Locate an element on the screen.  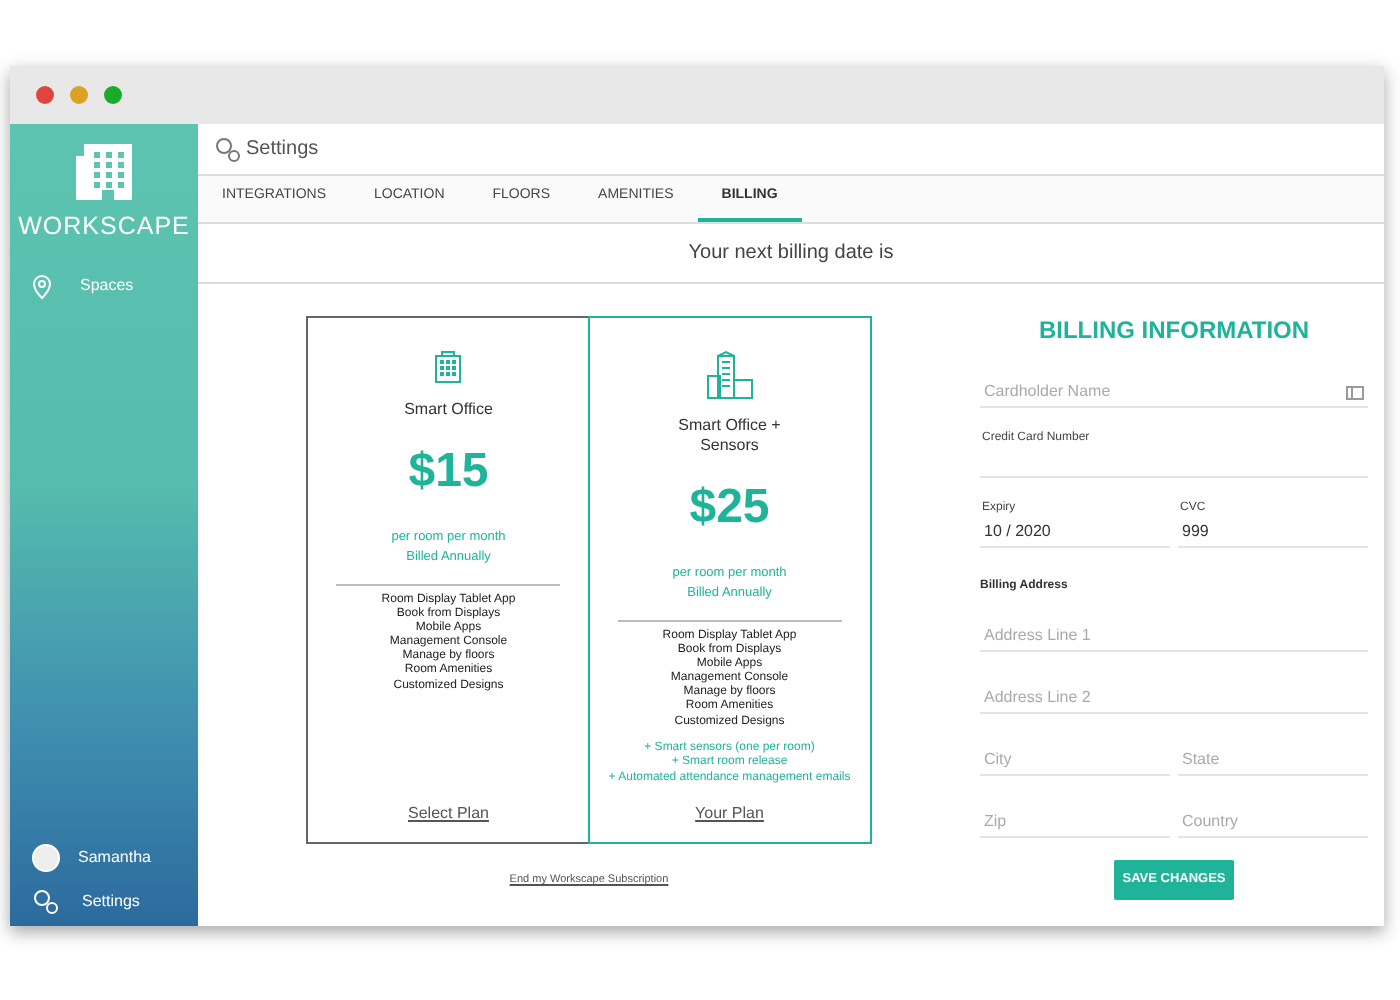
input-field: Country is located at coordinates (1273, 823).